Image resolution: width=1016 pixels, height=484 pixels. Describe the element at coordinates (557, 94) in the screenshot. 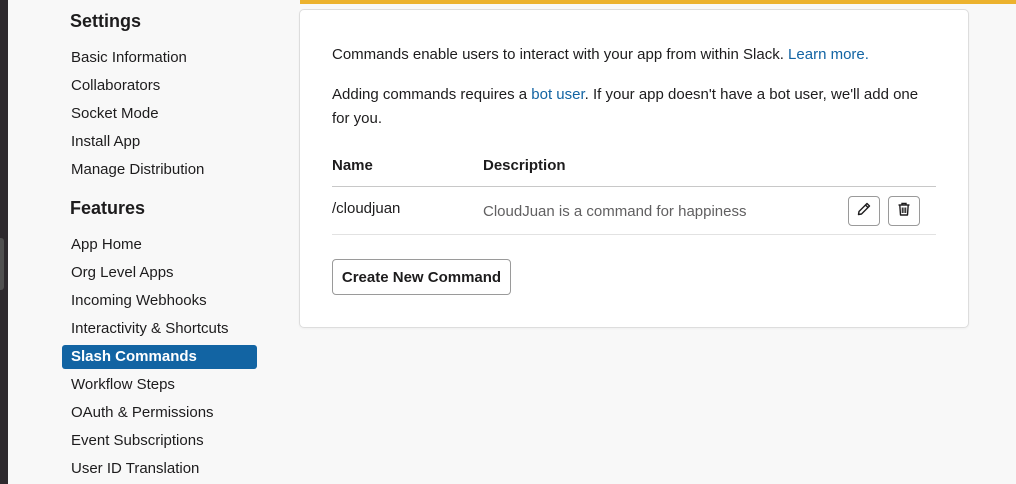

I see `bot-user-link: bot user` at that location.